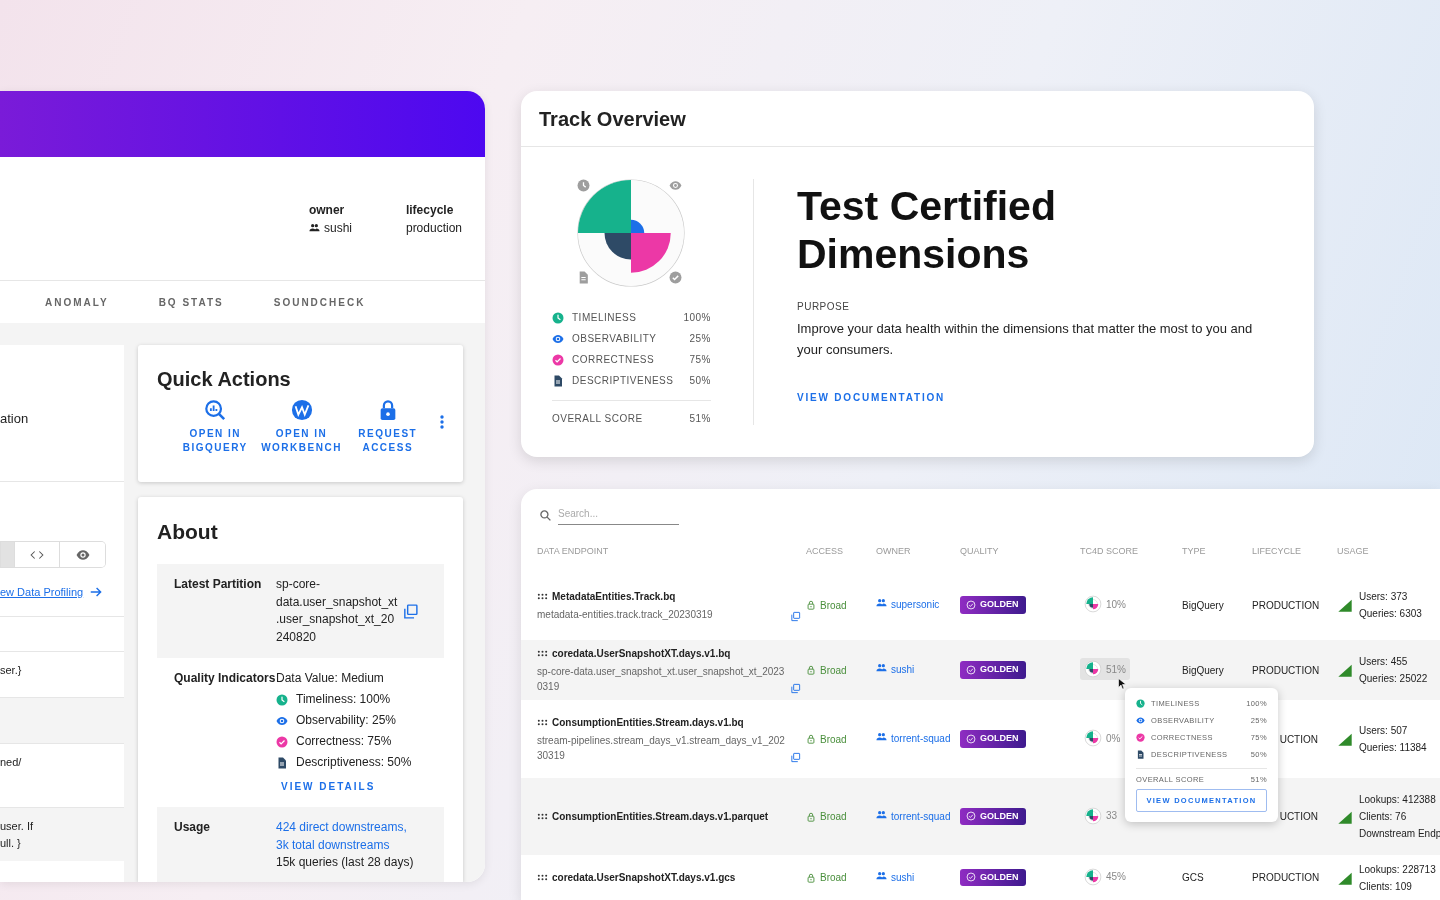 Image resolution: width=1440 pixels, height=900 pixels. Describe the element at coordinates (597, 419) in the screenshot. I see `overall-label: OVERALL SCORE` at that location.